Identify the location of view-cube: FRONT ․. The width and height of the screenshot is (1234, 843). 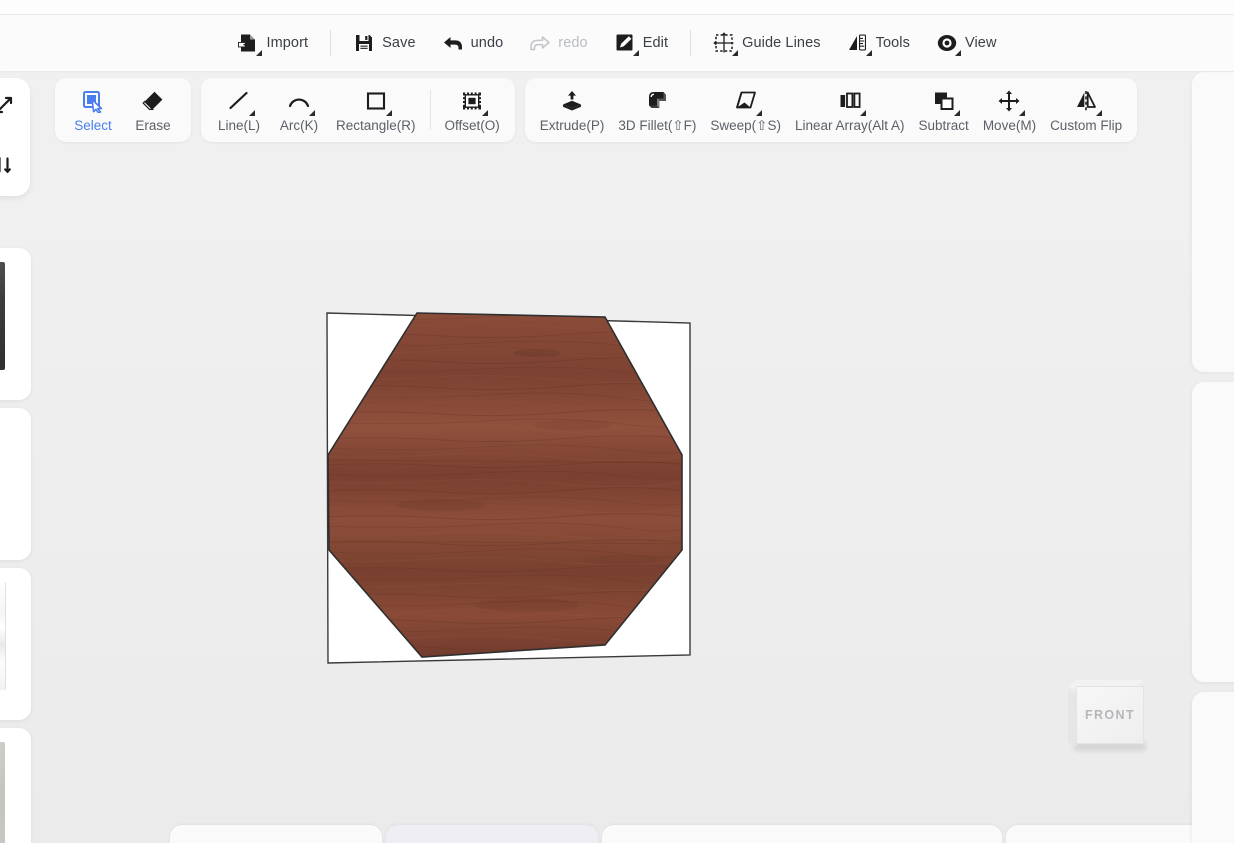
(1109, 716).